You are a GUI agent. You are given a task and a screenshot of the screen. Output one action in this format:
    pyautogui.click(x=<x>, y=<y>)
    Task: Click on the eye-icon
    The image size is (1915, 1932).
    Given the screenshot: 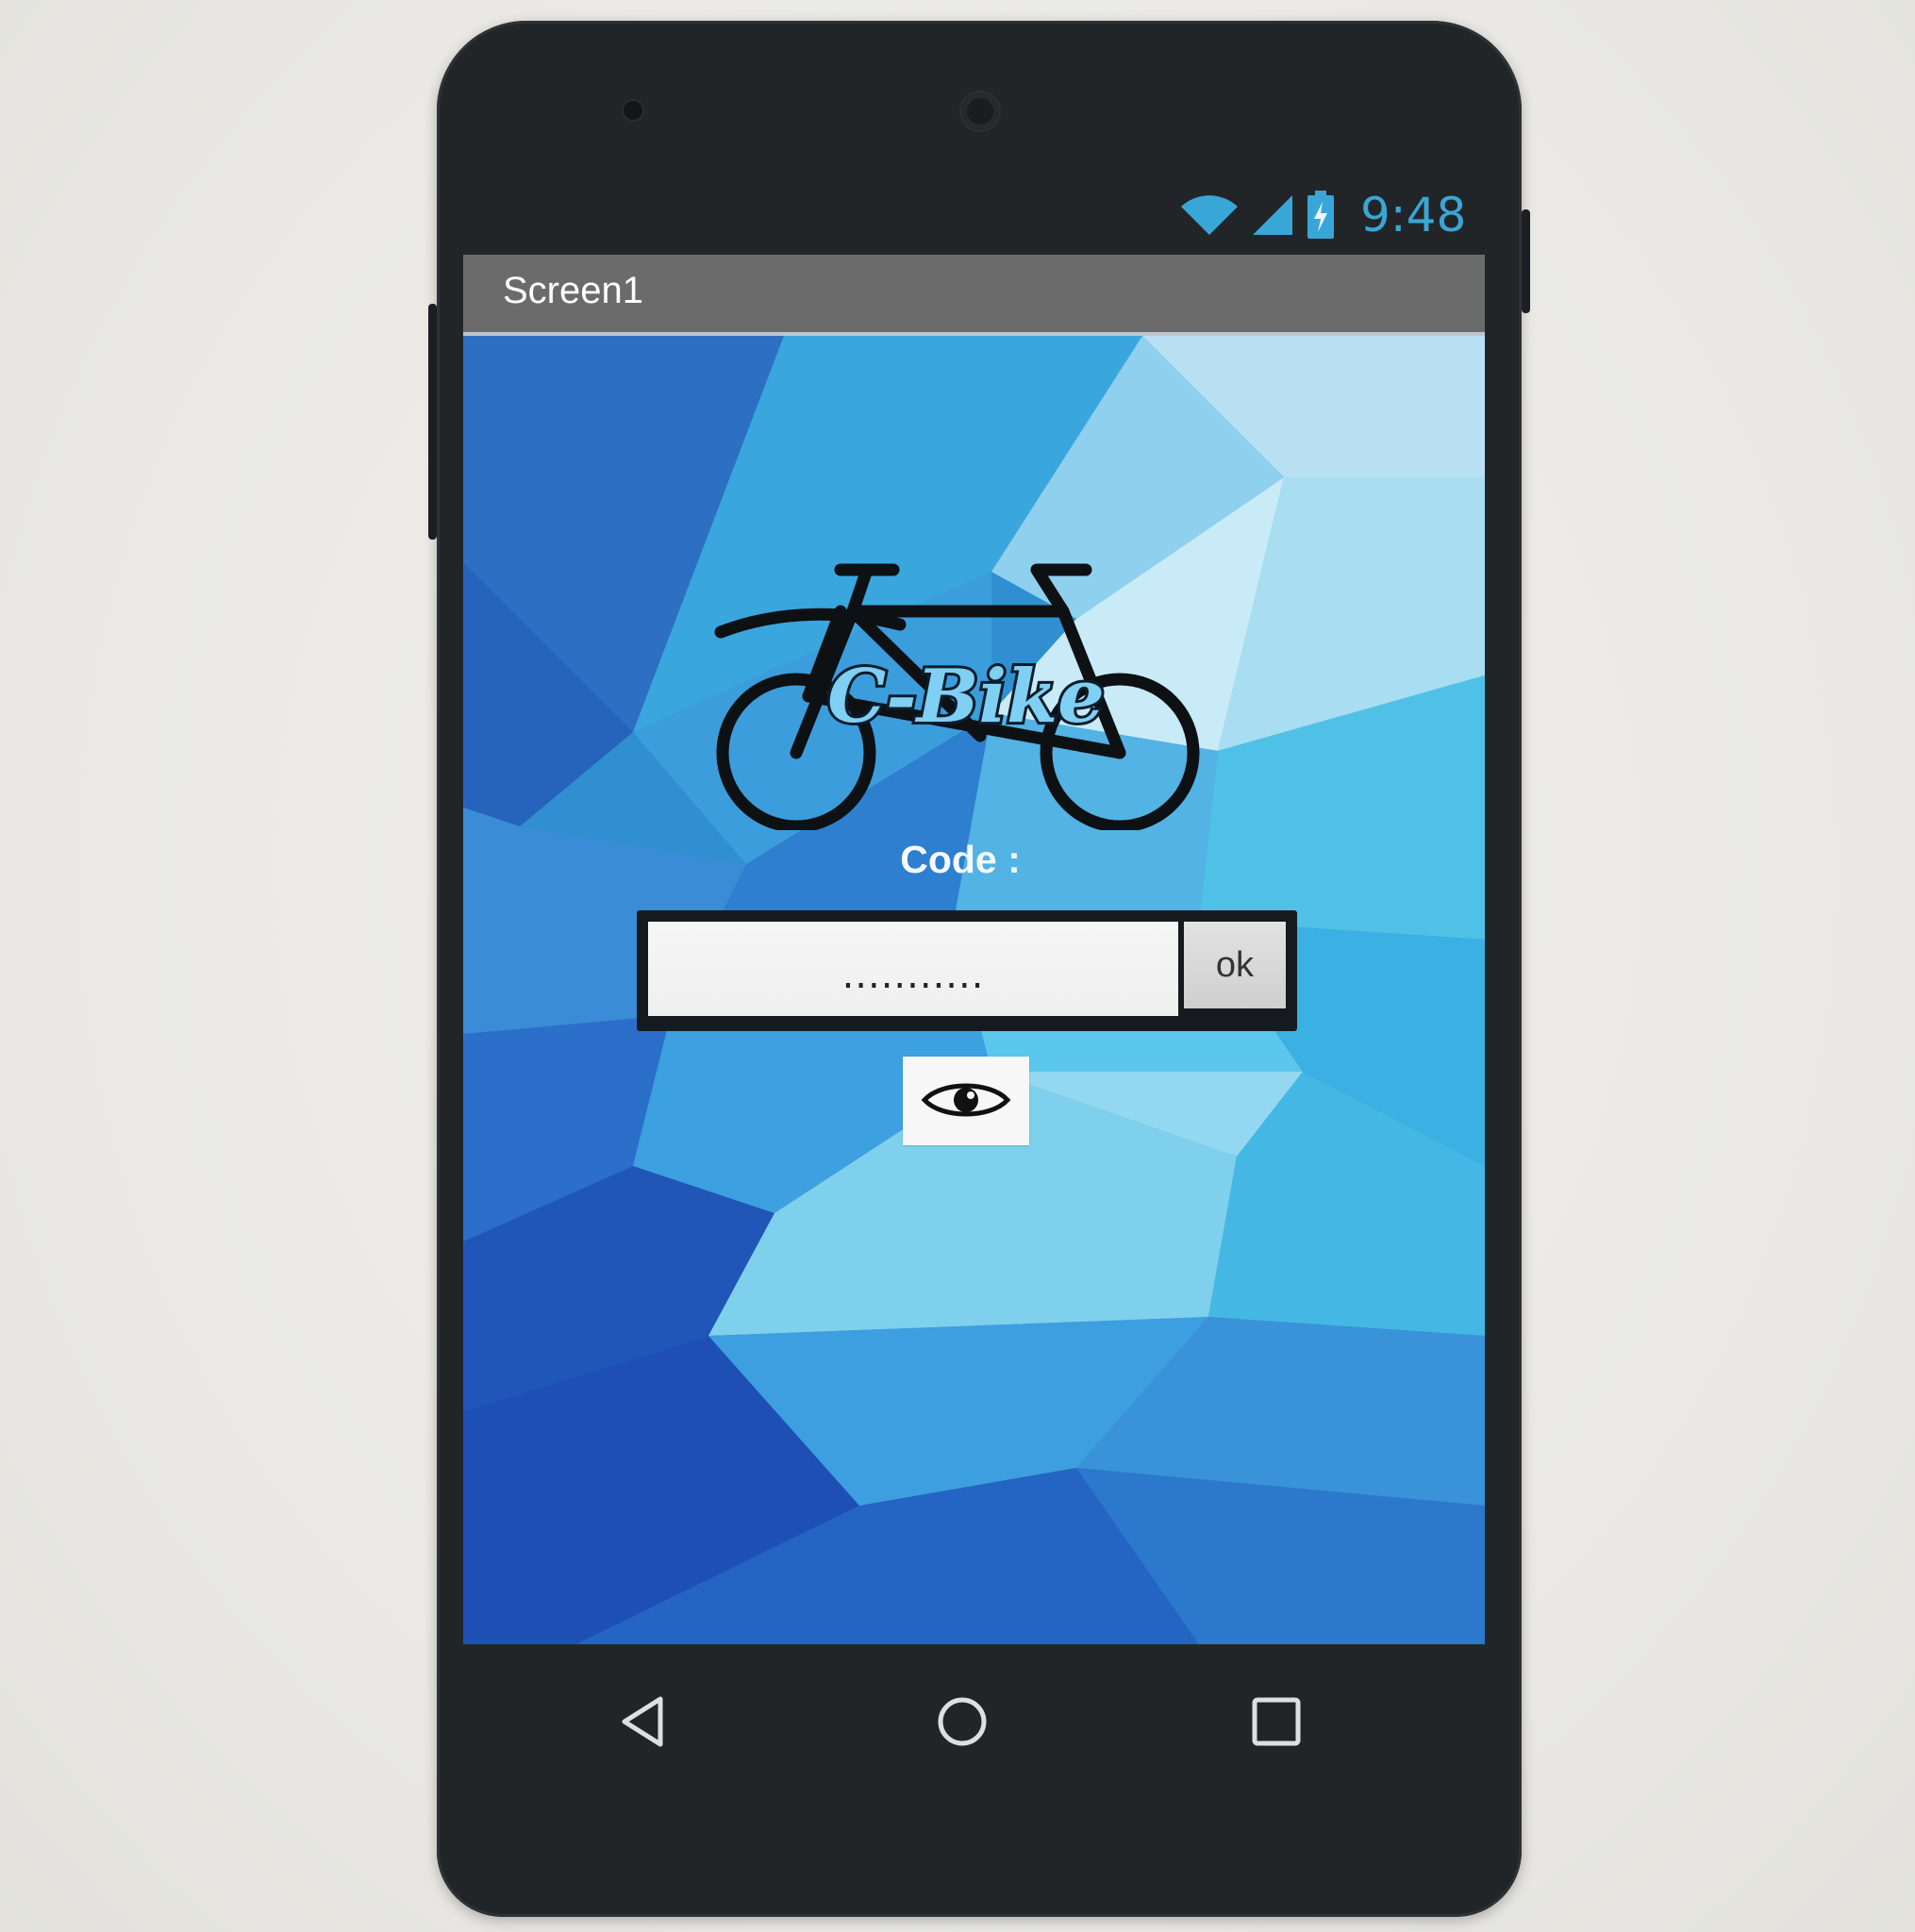 What is the action you would take?
    pyautogui.click(x=966, y=1099)
    